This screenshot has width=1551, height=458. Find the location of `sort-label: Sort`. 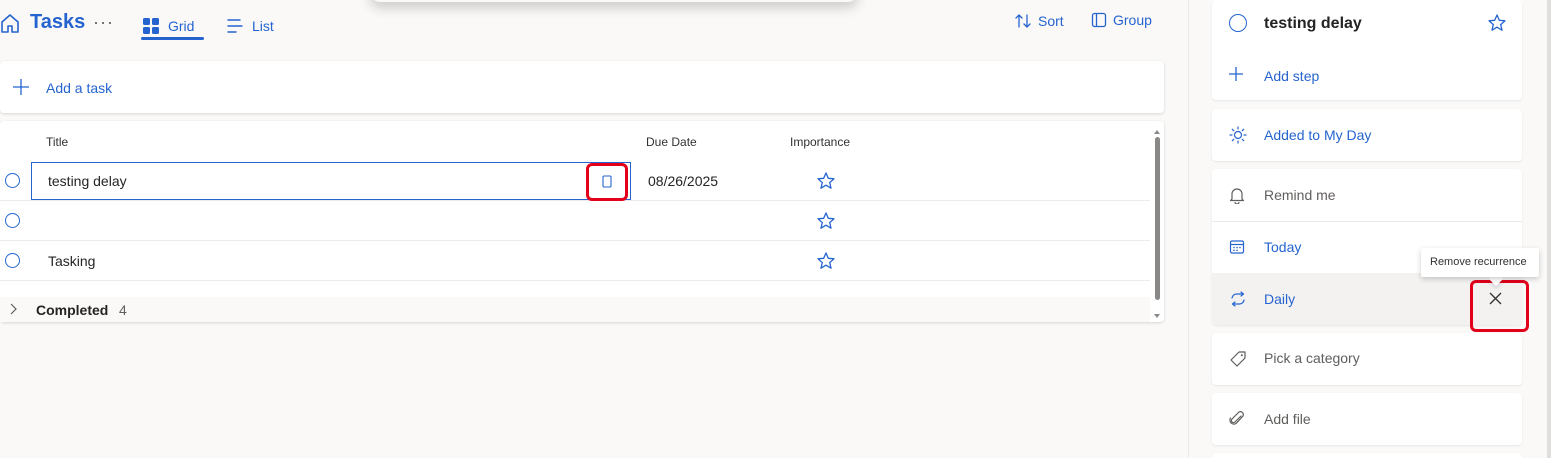

sort-label: Sort is located at coordinates (1051, 21).